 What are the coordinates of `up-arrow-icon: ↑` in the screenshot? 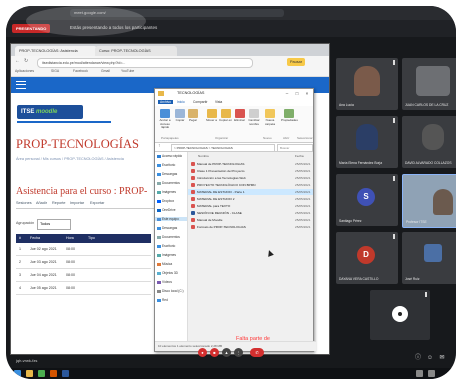 It's located at (159, 146).